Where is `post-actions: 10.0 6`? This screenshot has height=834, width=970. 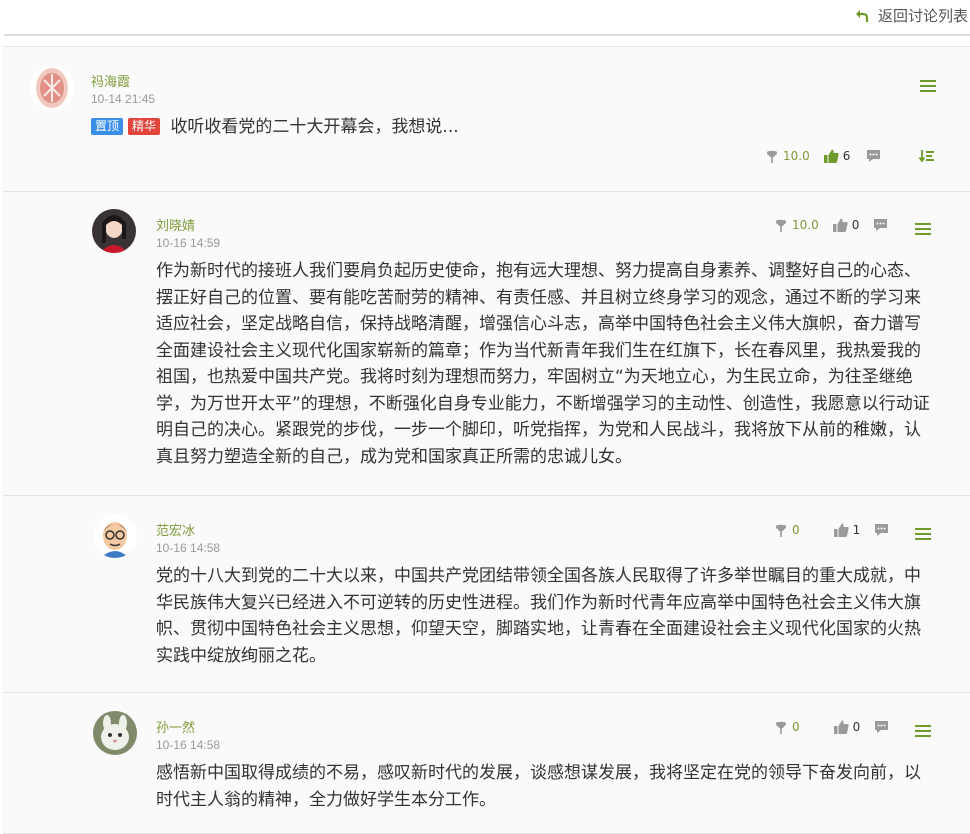 post-actions: 10.0 6 is located at coordinates (850, 156).